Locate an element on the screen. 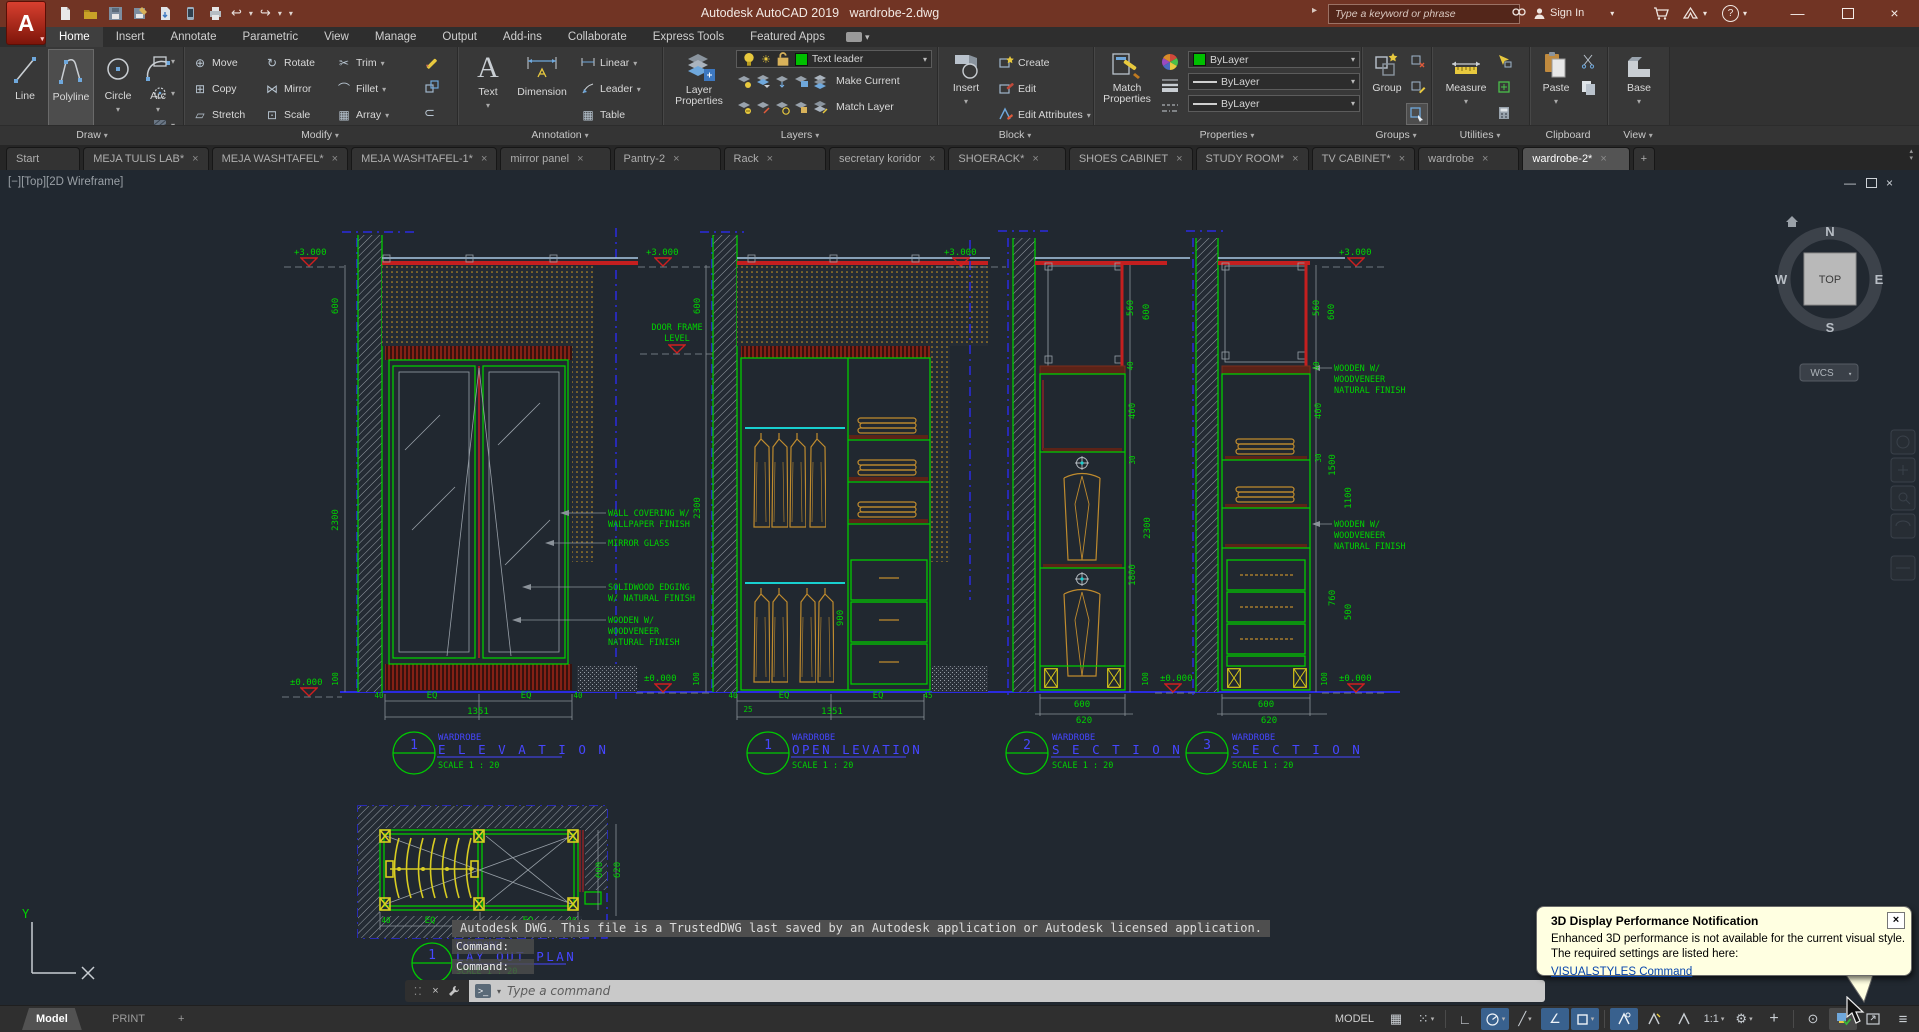  snap-toggle: ⁙ ▾ is located at coordinates (1426, 1019).